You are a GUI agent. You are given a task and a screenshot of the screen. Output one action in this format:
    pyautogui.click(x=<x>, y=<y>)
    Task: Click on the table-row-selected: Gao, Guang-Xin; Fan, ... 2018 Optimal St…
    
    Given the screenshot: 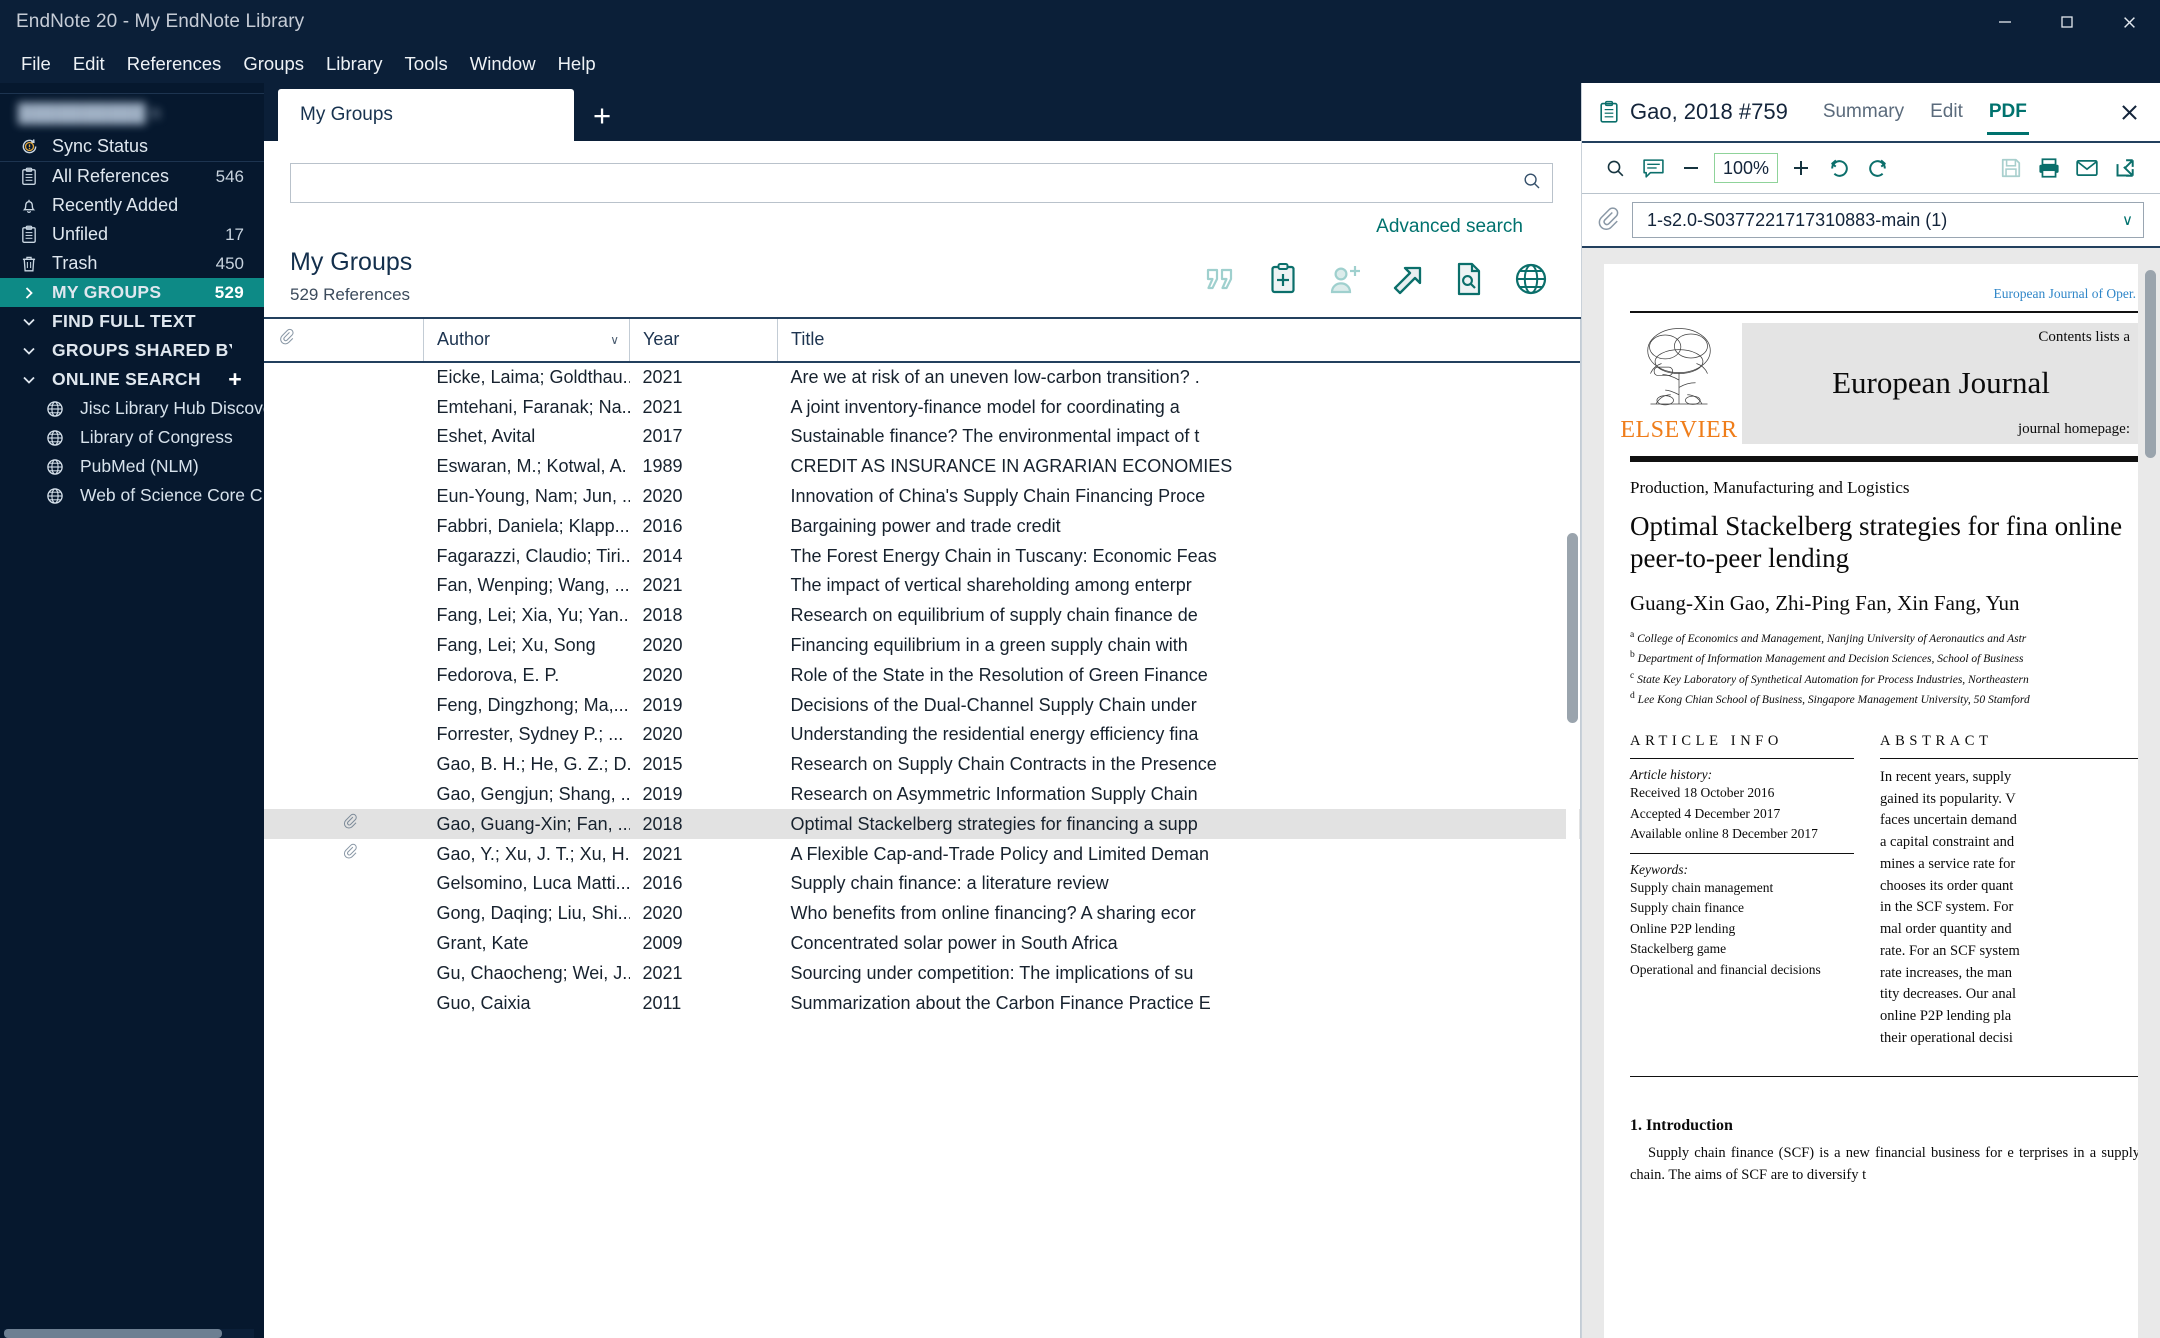 What is the action you would take?
    pyautogui.click(x=922, y=824)
    